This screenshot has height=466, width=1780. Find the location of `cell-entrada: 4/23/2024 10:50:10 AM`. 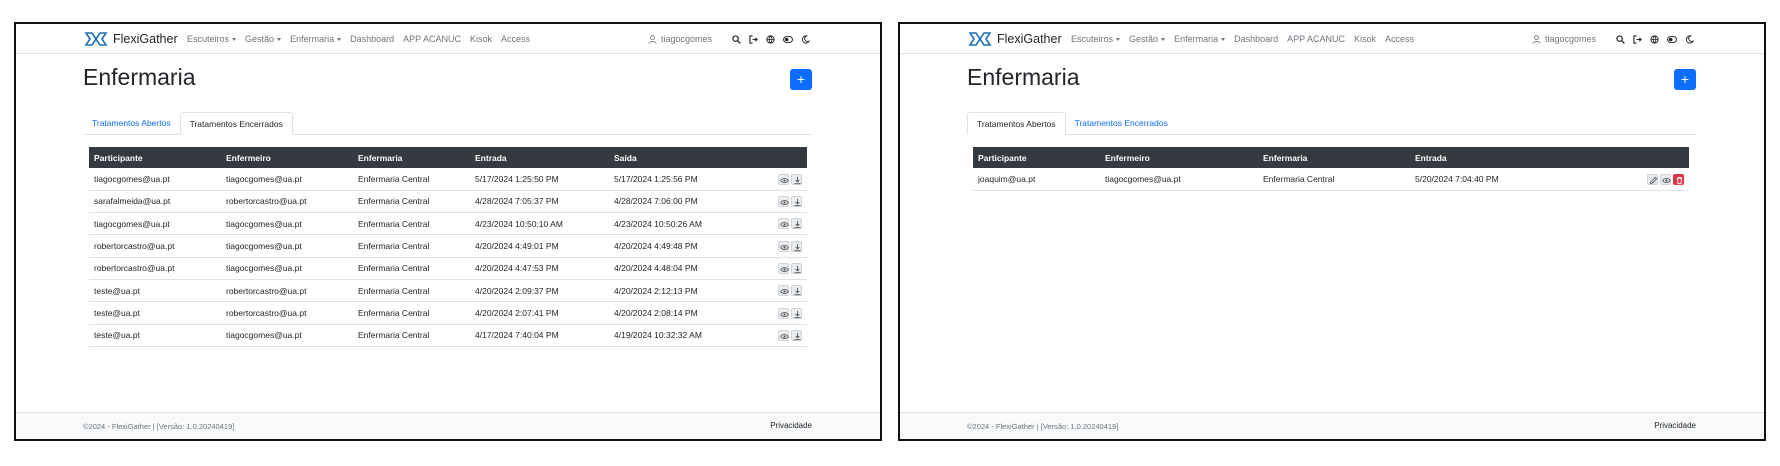

cell-entrada: 4/23/2024 10:50:10 AM is located at coordinates (539, 224).